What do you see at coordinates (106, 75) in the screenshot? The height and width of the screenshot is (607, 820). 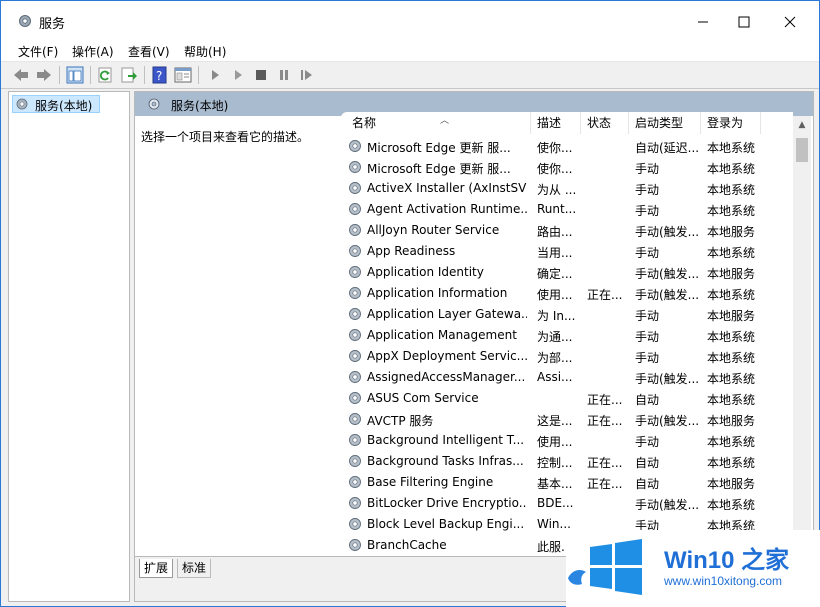 I see `refresh-button` at bounding box center [106, 75].